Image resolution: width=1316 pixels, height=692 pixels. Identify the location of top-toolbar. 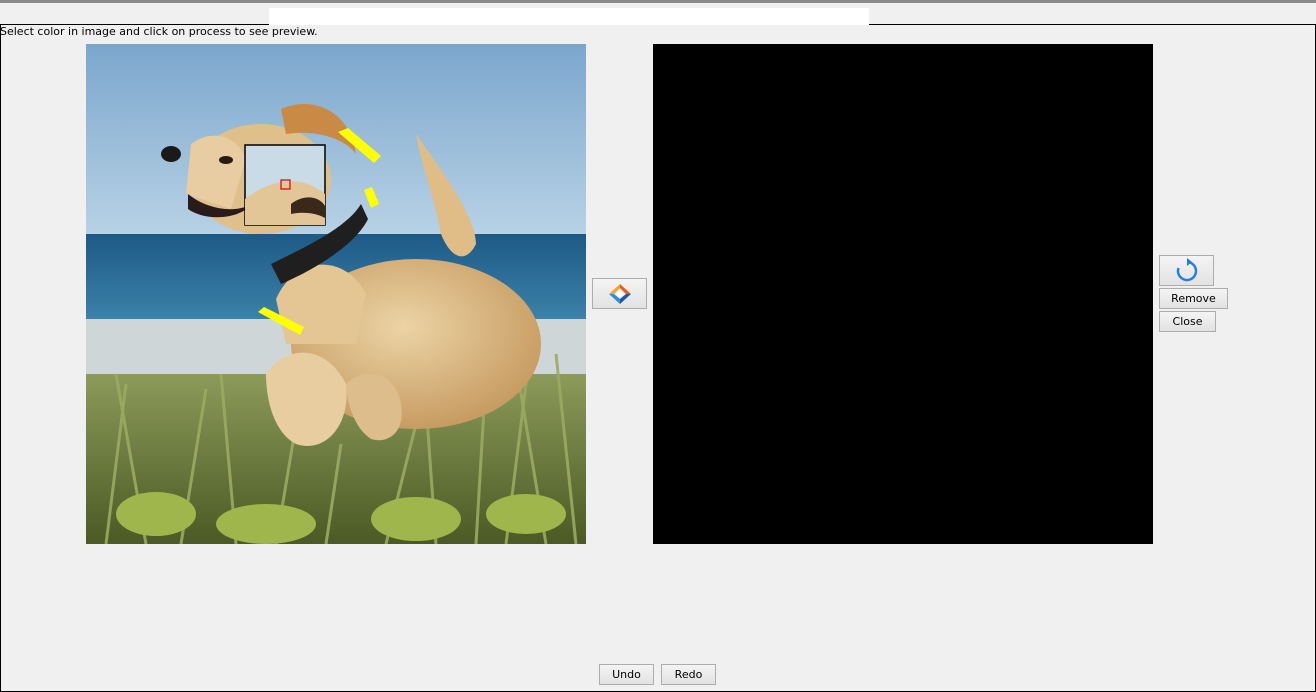
(658, 12).